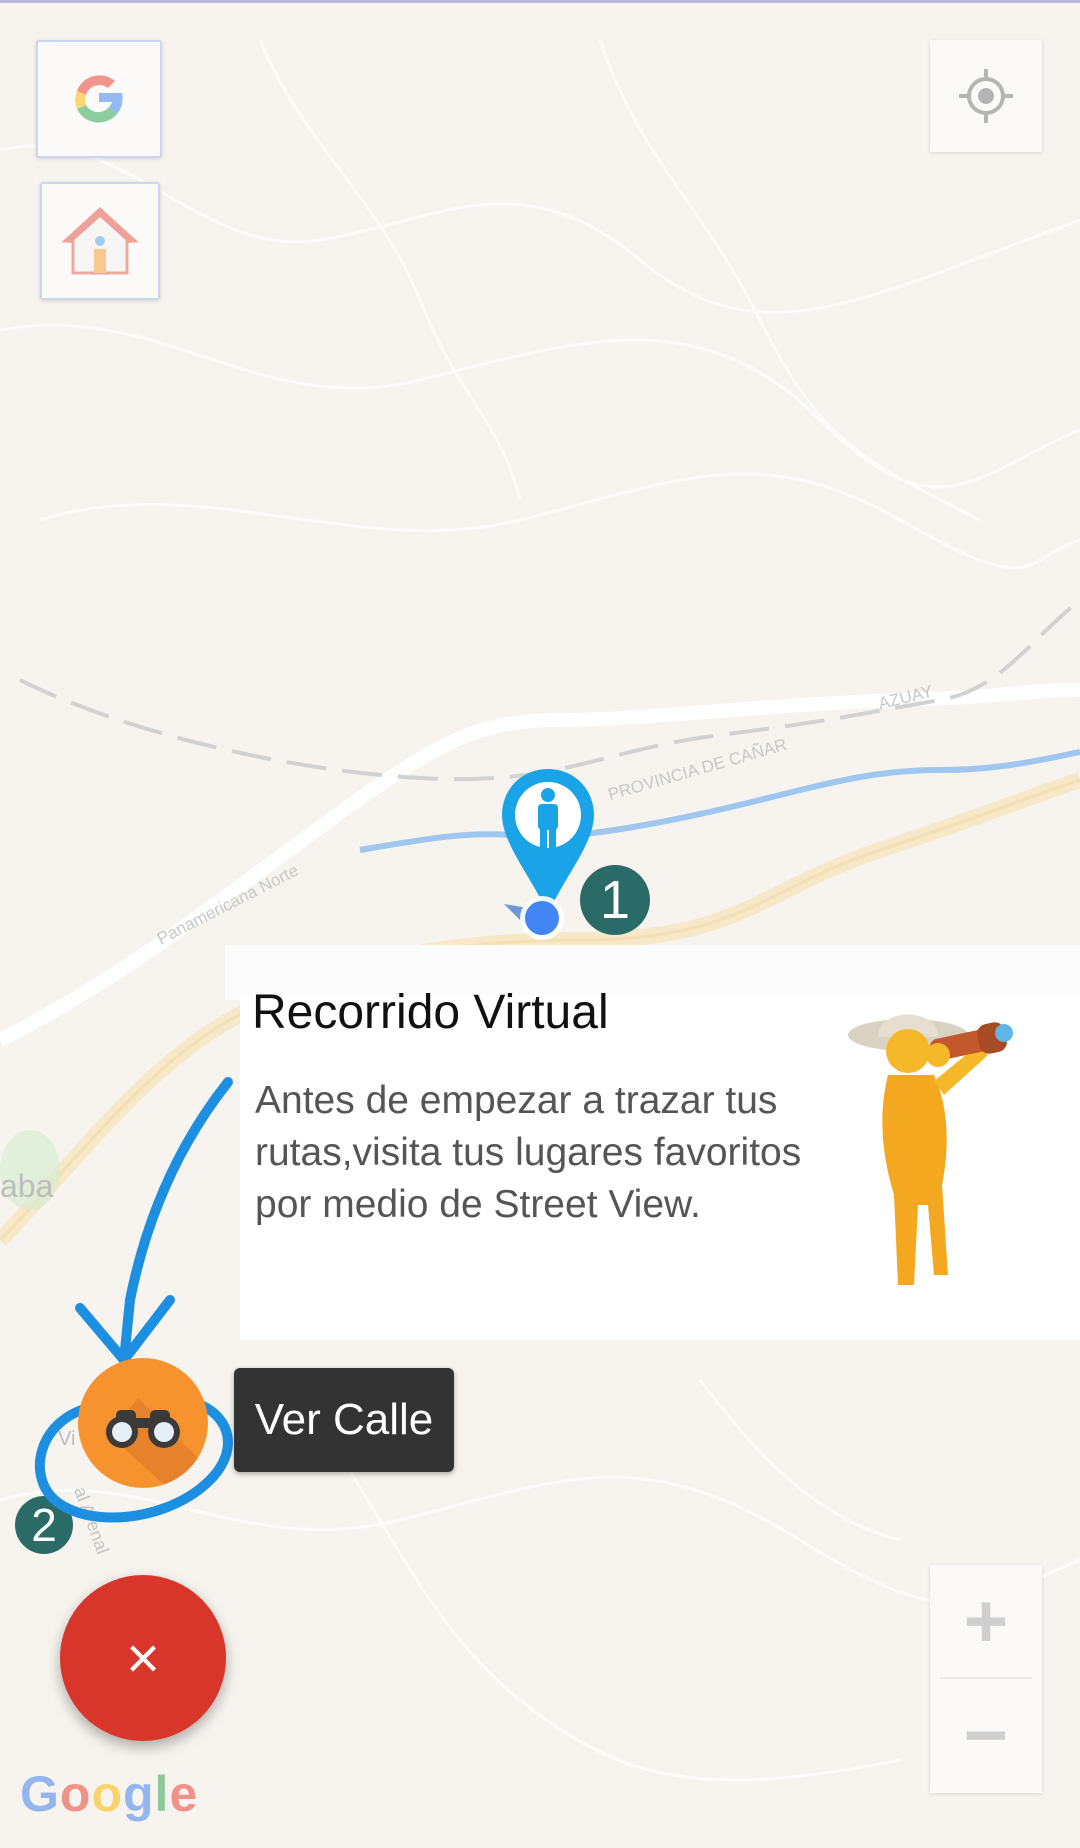 The image size is (1080, 1848). Describe the element at coordinates (986, 1735) in the screenshot. I see `zoom-out-button: −` at that location.